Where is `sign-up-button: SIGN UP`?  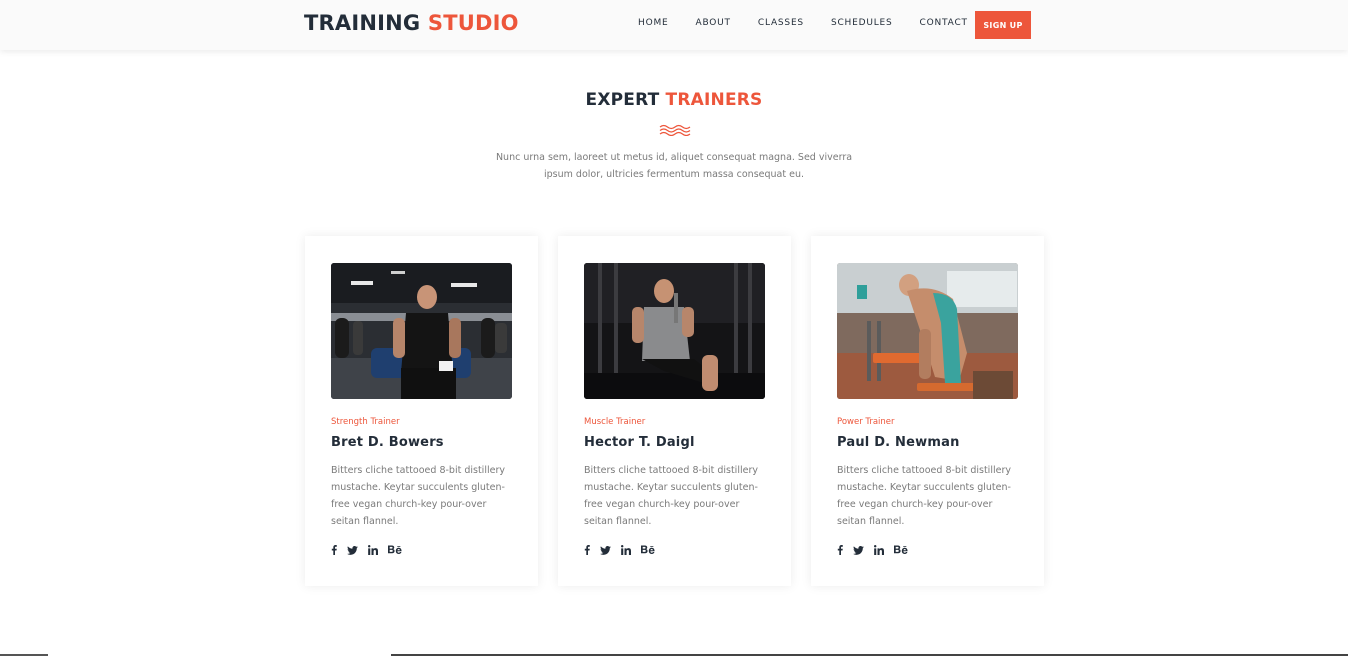 sign-up-button: SIGN UP is located at coordinates (1003, 25).